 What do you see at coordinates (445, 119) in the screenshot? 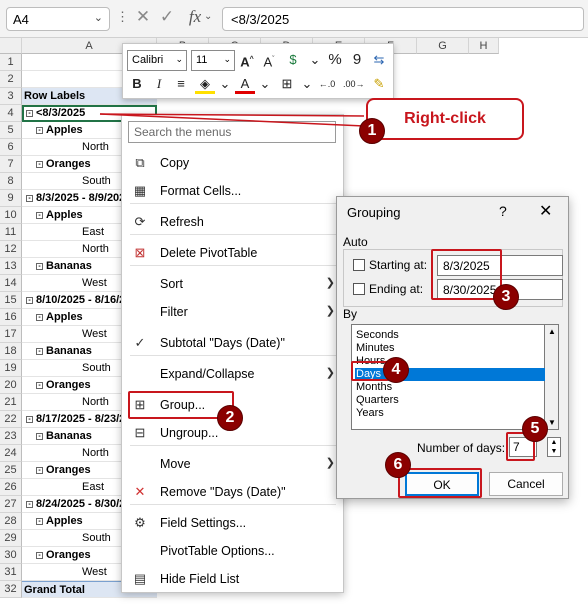
I see `right-click-callout: Right-click` at bounding box center [445, 119].